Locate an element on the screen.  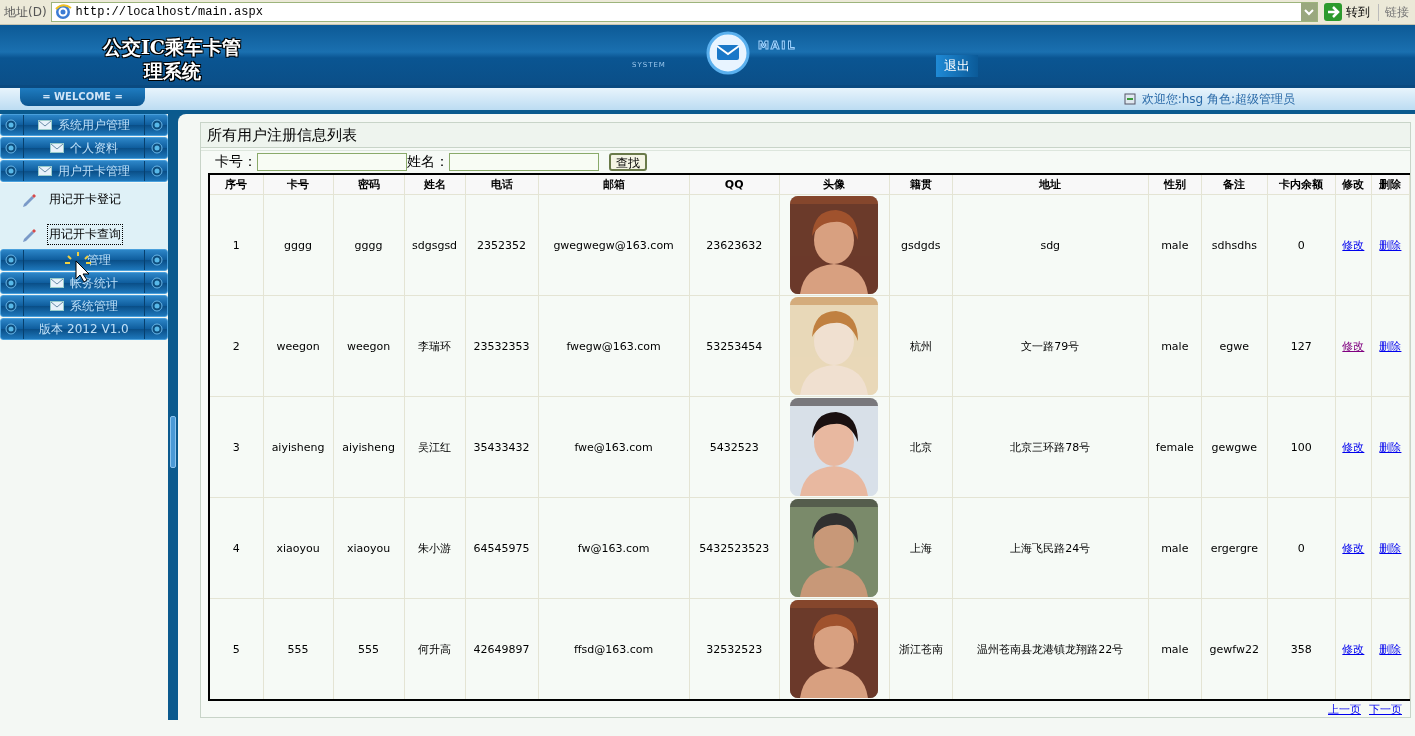
menu-label: 个人资料 is located at coordinates (94, 148).